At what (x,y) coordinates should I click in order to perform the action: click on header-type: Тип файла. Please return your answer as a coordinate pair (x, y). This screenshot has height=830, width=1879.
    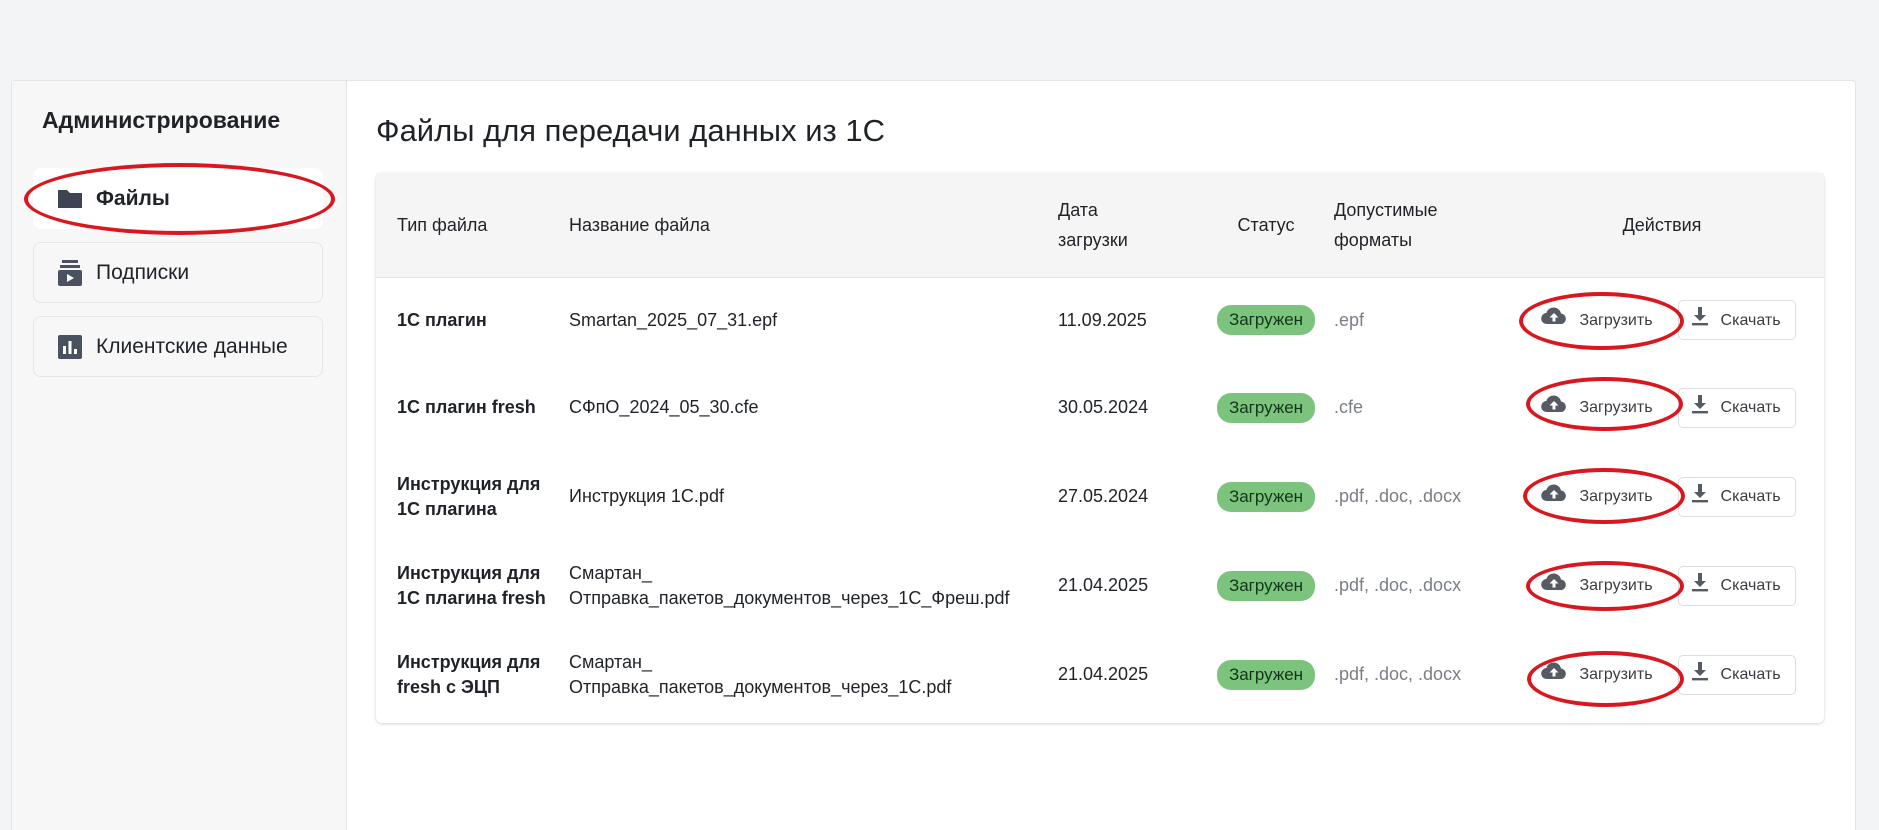
    Looking at the image, I should click on (442, 224).